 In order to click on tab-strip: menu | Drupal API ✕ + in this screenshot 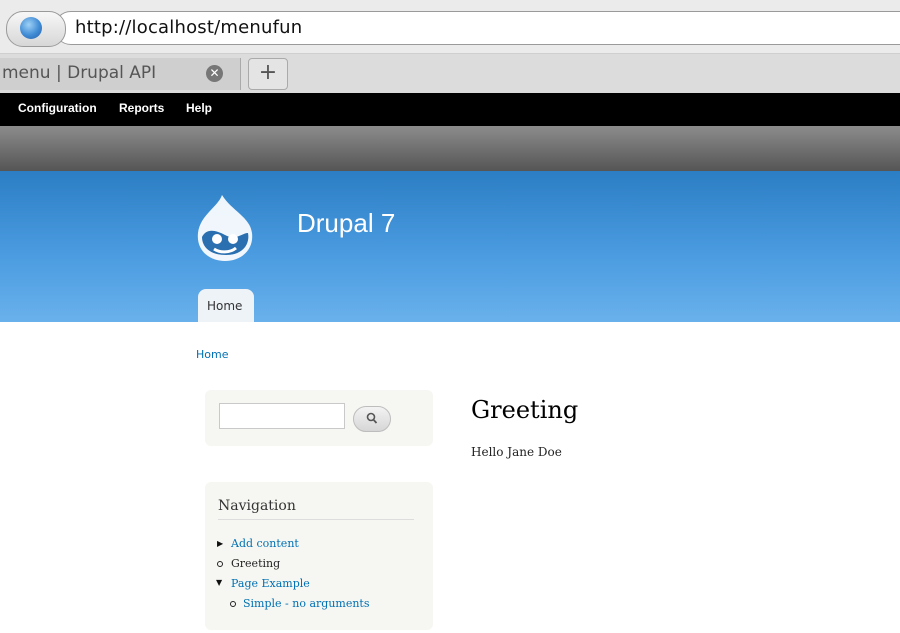, I will do `click(450, 74)`.